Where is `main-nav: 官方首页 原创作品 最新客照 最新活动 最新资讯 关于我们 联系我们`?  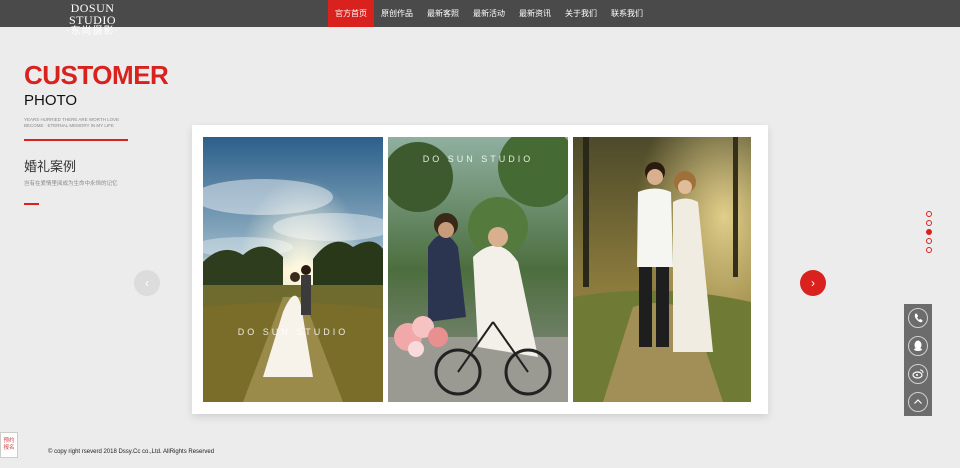
main-nav: 官方首页 原创作品 最新客照 最新活动 最新资讯 关于我们 联系我们 is located at coordinates (489, 13).